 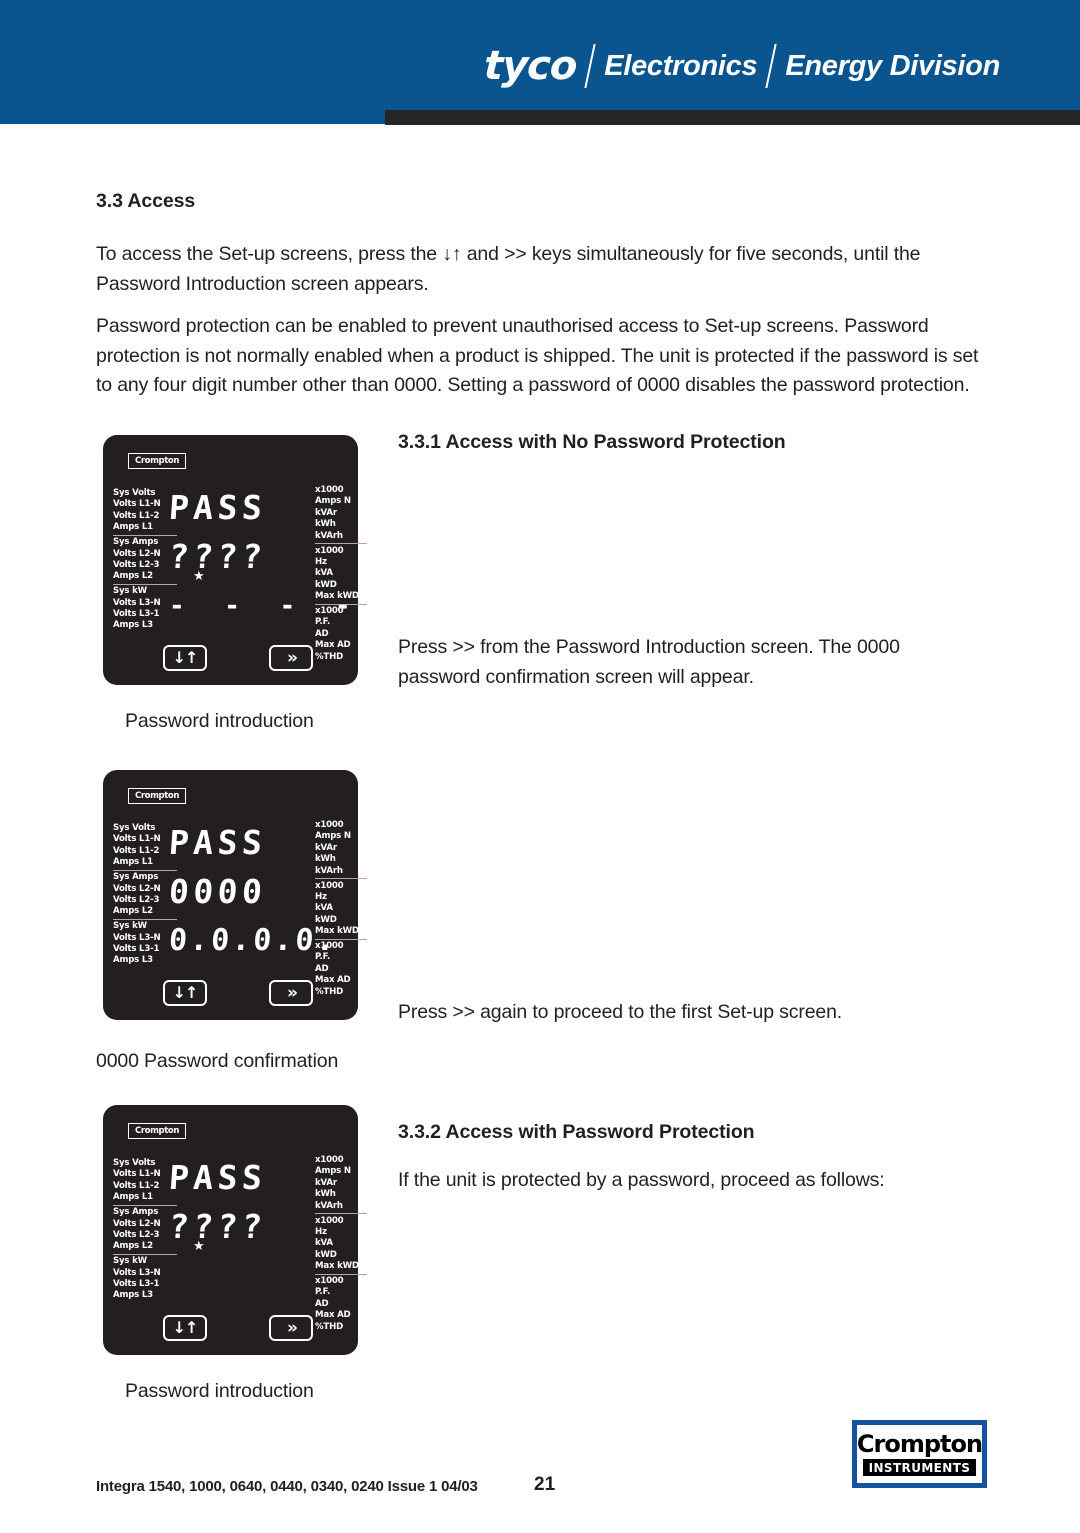 I want to click on crompton-instruments-logo: Crompton INSTRUMENTS, so click(x=919, y=1454).